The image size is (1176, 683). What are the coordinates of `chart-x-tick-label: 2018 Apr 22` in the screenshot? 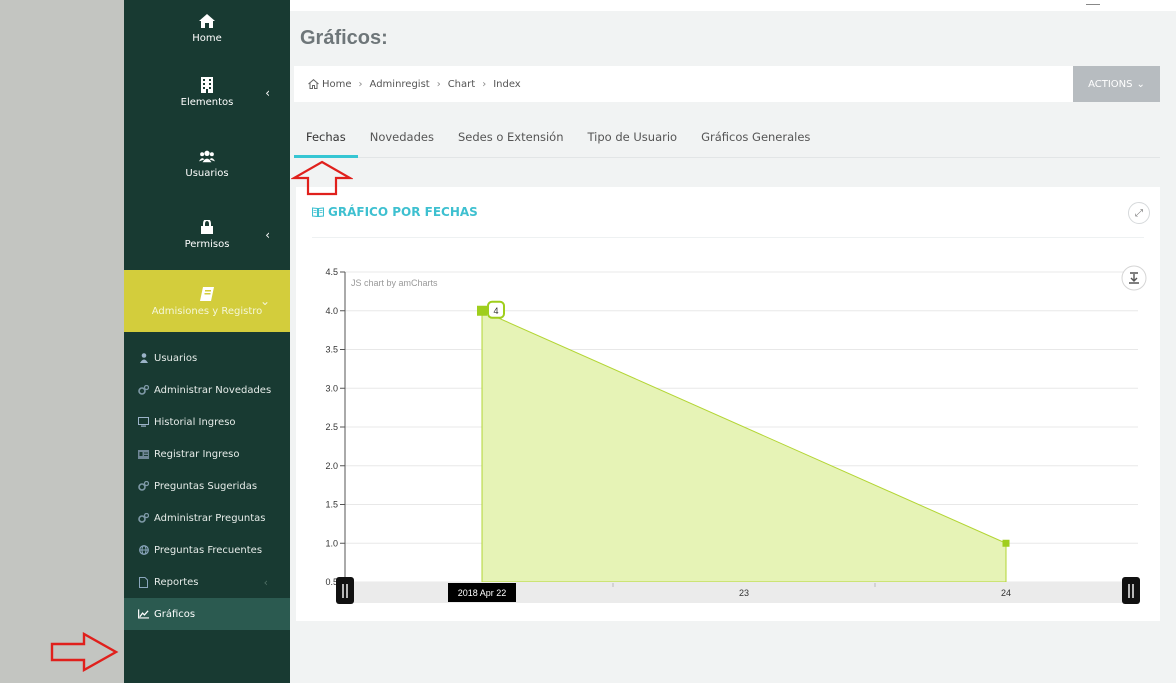 It's located at (482, 593).